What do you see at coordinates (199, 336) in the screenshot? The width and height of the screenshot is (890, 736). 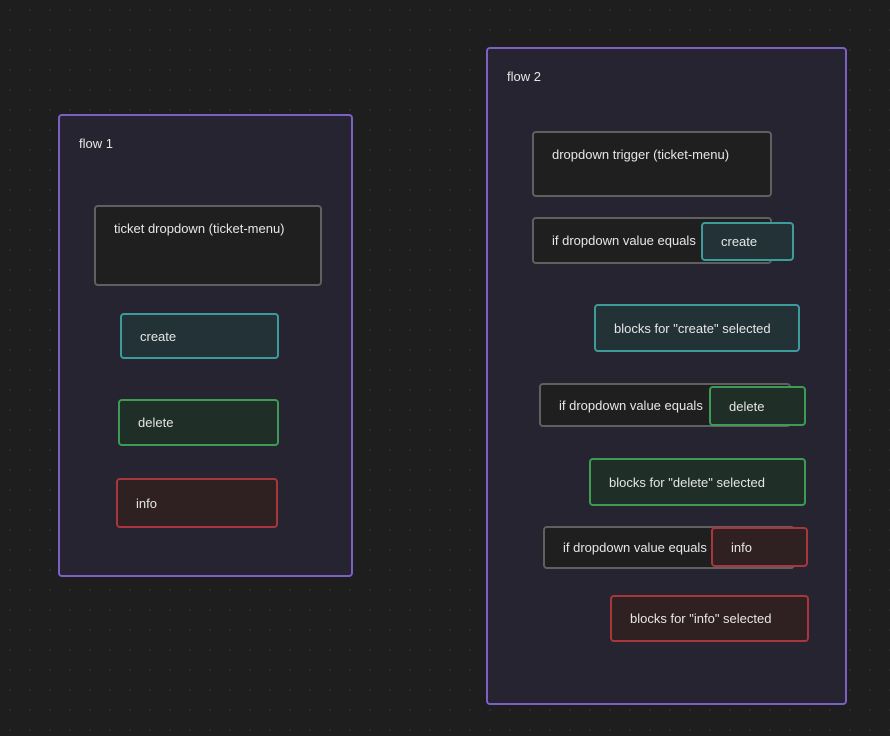 I see `option-create-node: create` at bounding box center [199, 336].